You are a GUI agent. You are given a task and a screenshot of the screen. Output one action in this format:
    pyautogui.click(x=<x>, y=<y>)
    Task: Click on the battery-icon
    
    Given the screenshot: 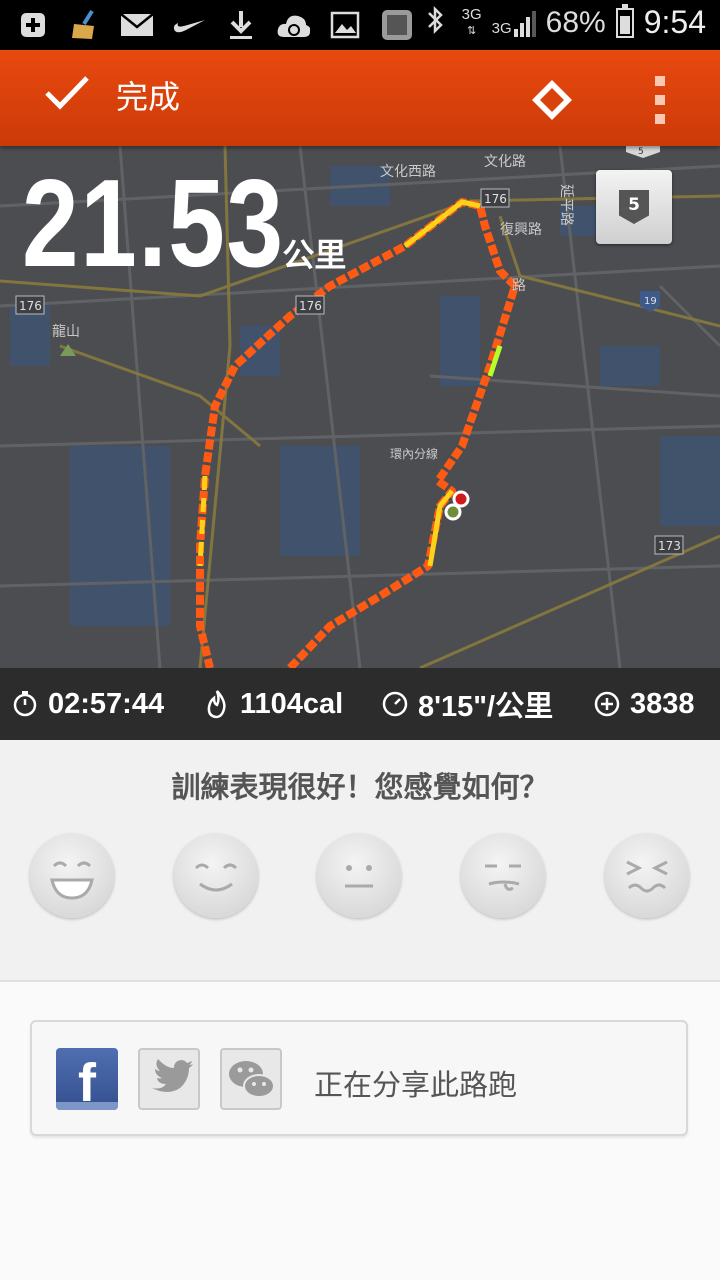 What is the action you would take?
    pyautogui.click(x=624, y=20)
    